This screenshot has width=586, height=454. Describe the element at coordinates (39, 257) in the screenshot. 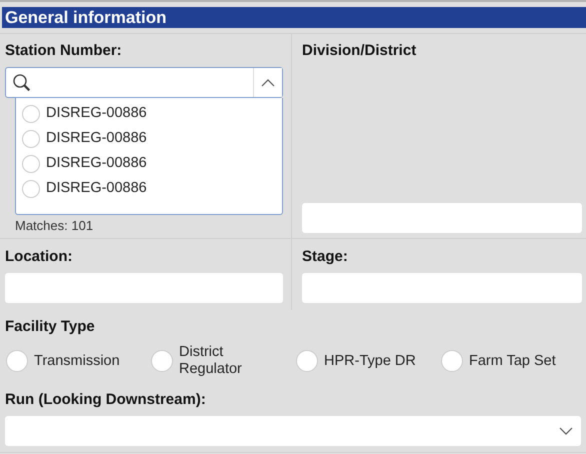

I see `field-label: Location:` at that location.